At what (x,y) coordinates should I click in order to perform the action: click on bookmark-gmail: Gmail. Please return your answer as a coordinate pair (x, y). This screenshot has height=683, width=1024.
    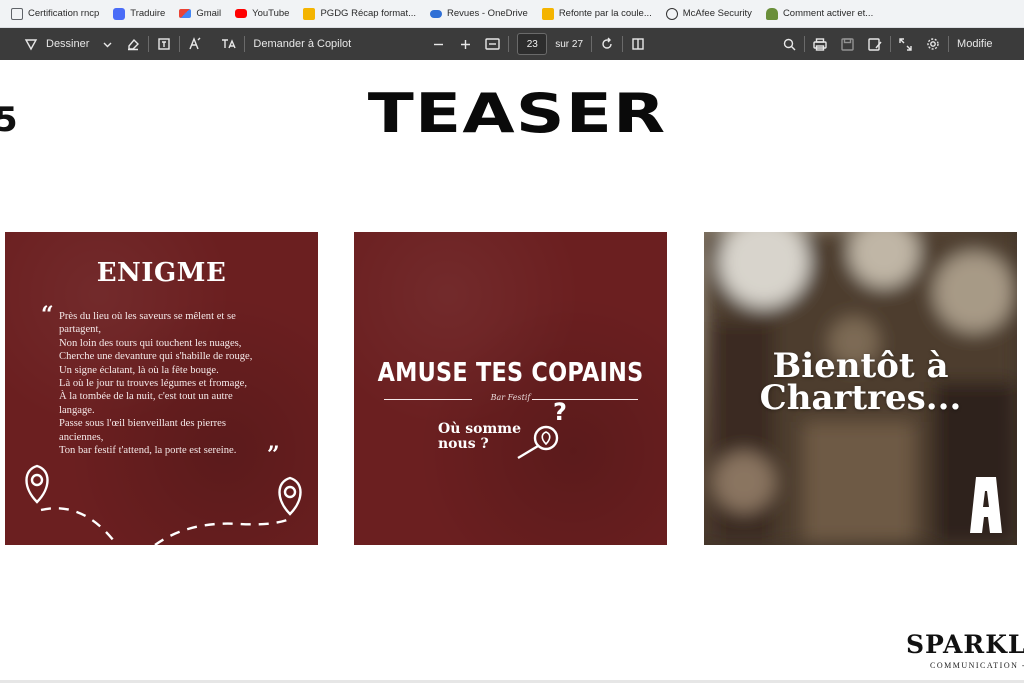
    Looking at the image, I should click on (200, 14).